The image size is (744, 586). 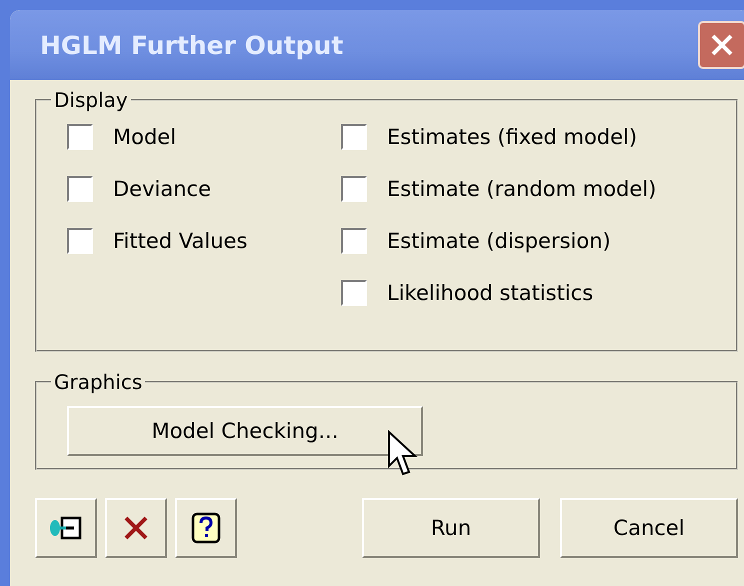 What do you see at coordinates (91, 100) in the screenshot?
I see `group-label: Display` at bounding box center [91, 100].